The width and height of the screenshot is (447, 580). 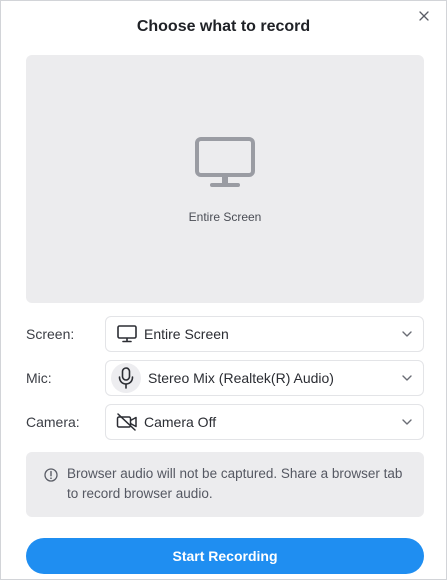 What do you see at coordinates (264, 334) in the screenshot?
I see `screen-select: Entire Screen` at bounding box center [264, 334].